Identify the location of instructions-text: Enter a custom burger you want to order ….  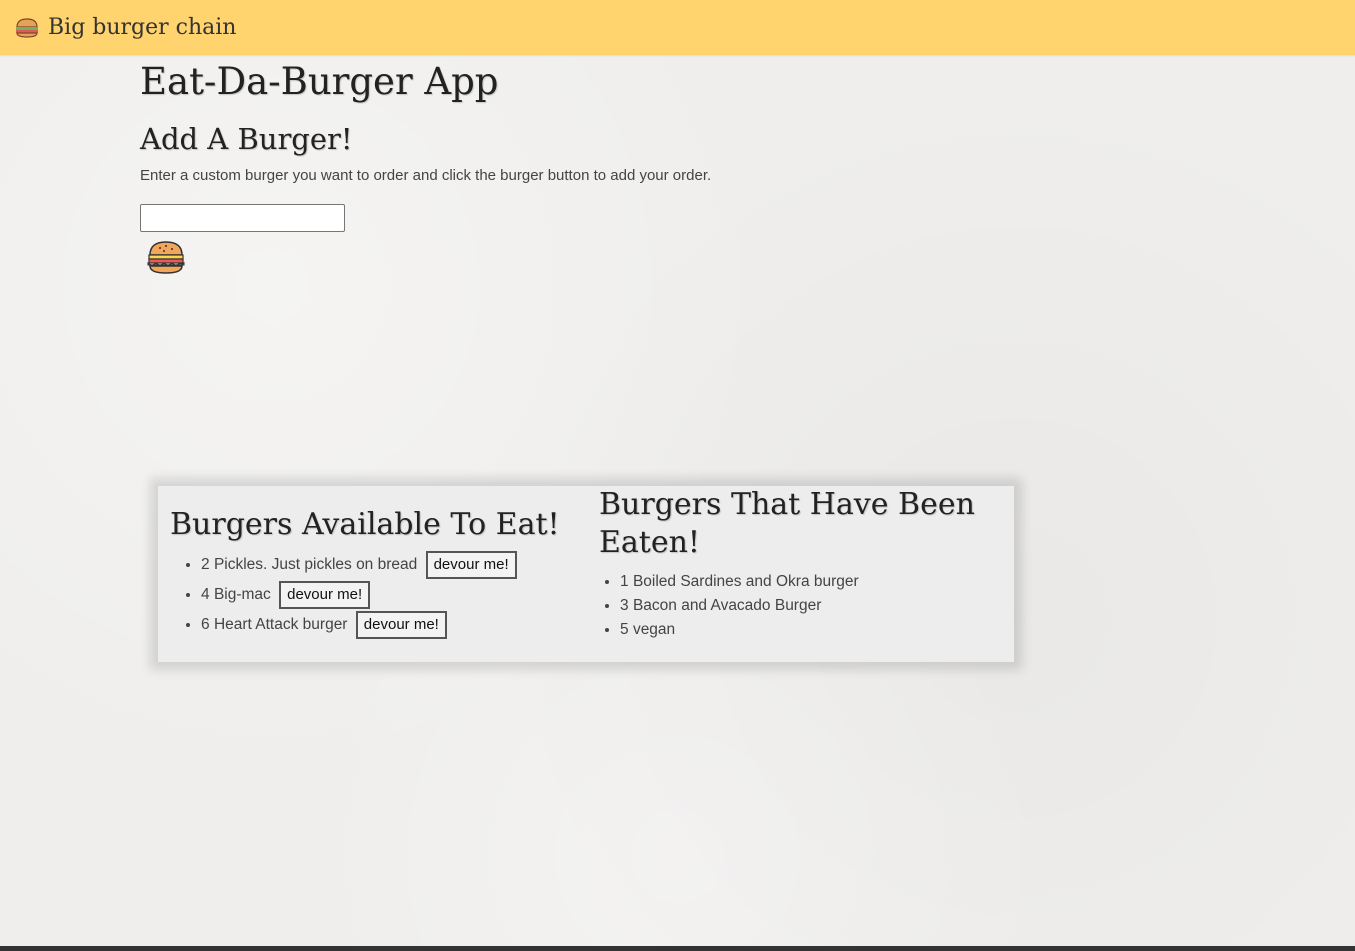
(426, 175).